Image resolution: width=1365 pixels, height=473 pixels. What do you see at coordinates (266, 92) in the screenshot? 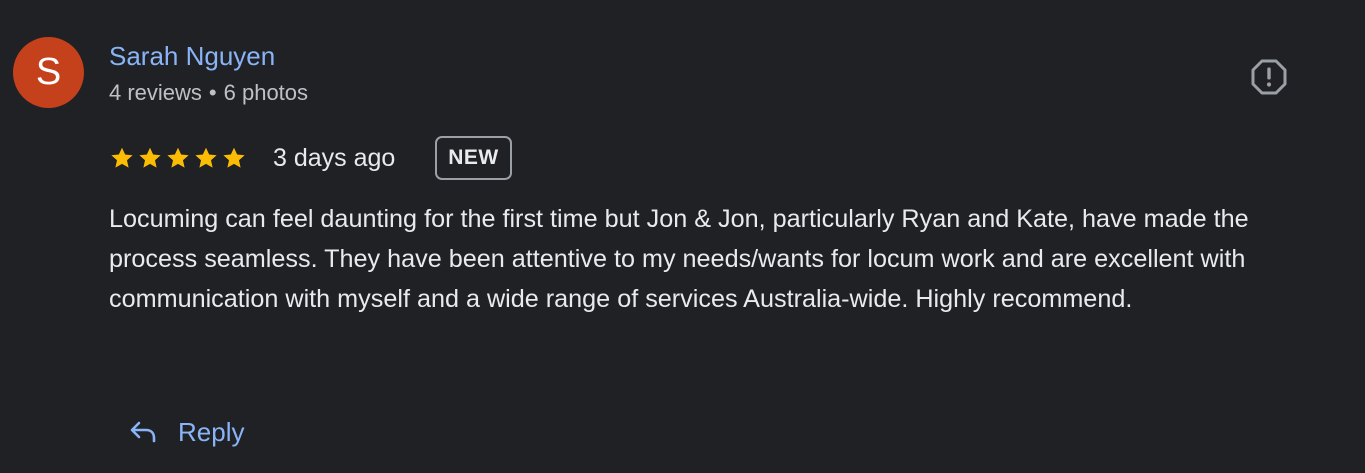
I see `photos-count: 6 photos` at bounding box center [266, 92].